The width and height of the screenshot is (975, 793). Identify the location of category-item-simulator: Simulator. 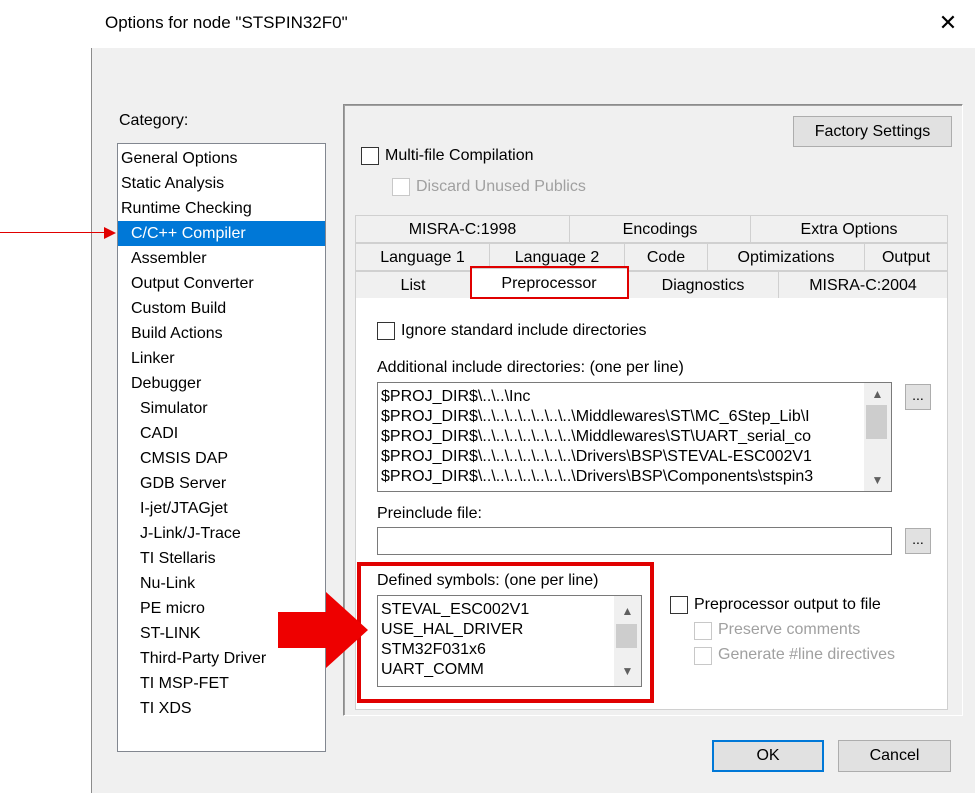
(174, 408).